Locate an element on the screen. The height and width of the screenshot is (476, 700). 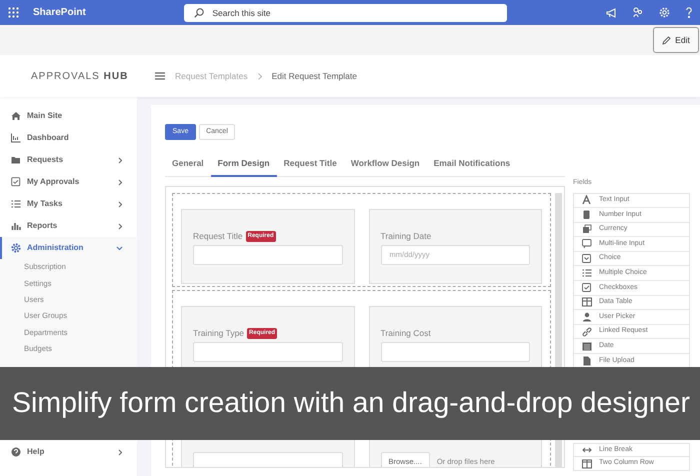
tab: General is located at coordinates (188, 165).